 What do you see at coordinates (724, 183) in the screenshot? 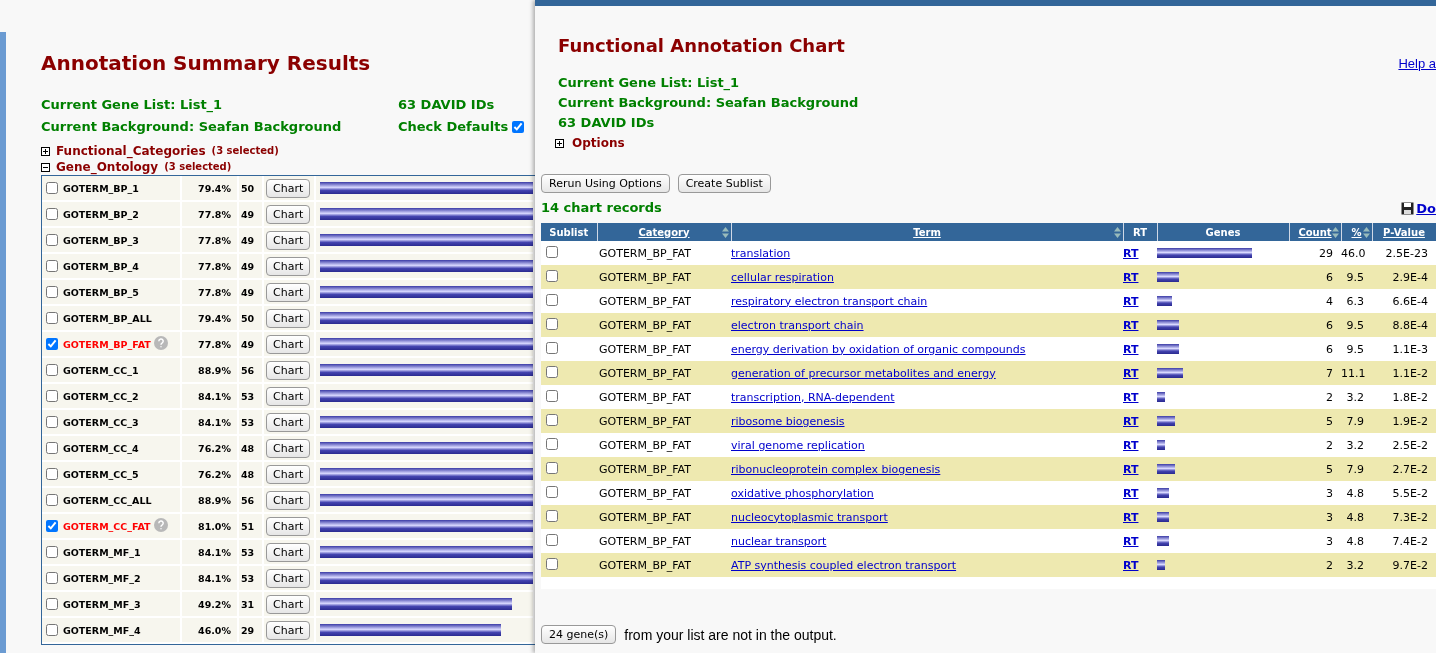
I see `action-button: Create Sublist` at bounding box center [724, 183].